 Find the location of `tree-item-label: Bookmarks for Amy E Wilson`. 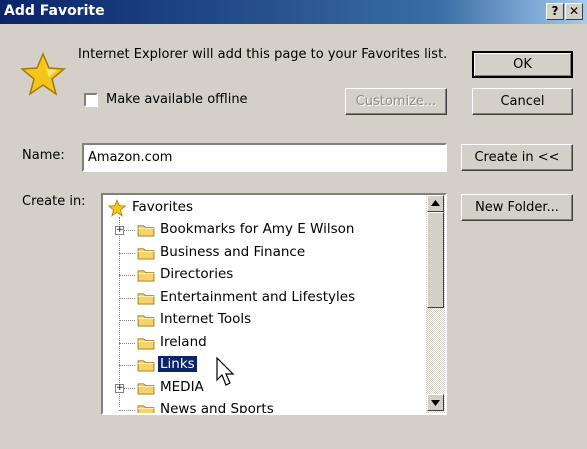

tree-item-label: Bookmarks for Amy E Wilson is located at coordinates (257, 229).